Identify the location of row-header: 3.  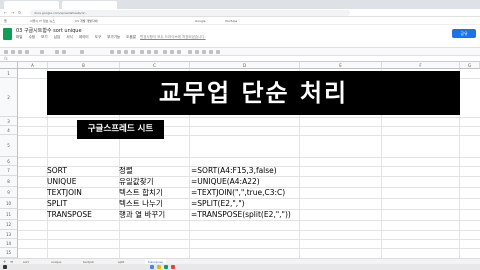
(9, 121).